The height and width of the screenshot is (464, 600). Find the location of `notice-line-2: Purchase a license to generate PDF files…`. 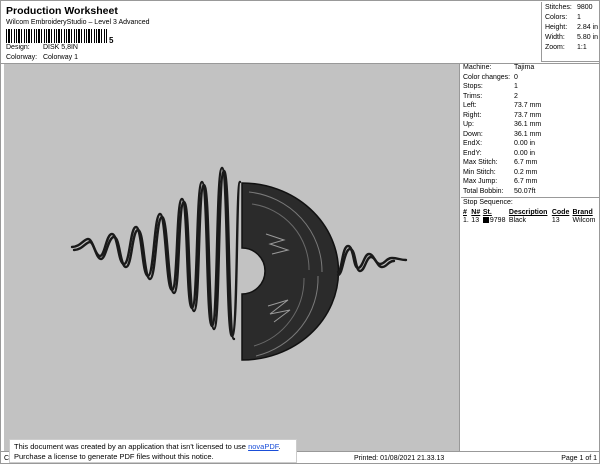

notice-line-2: Purchase a license to generate PDF files… is located at coordinates (114, 456).